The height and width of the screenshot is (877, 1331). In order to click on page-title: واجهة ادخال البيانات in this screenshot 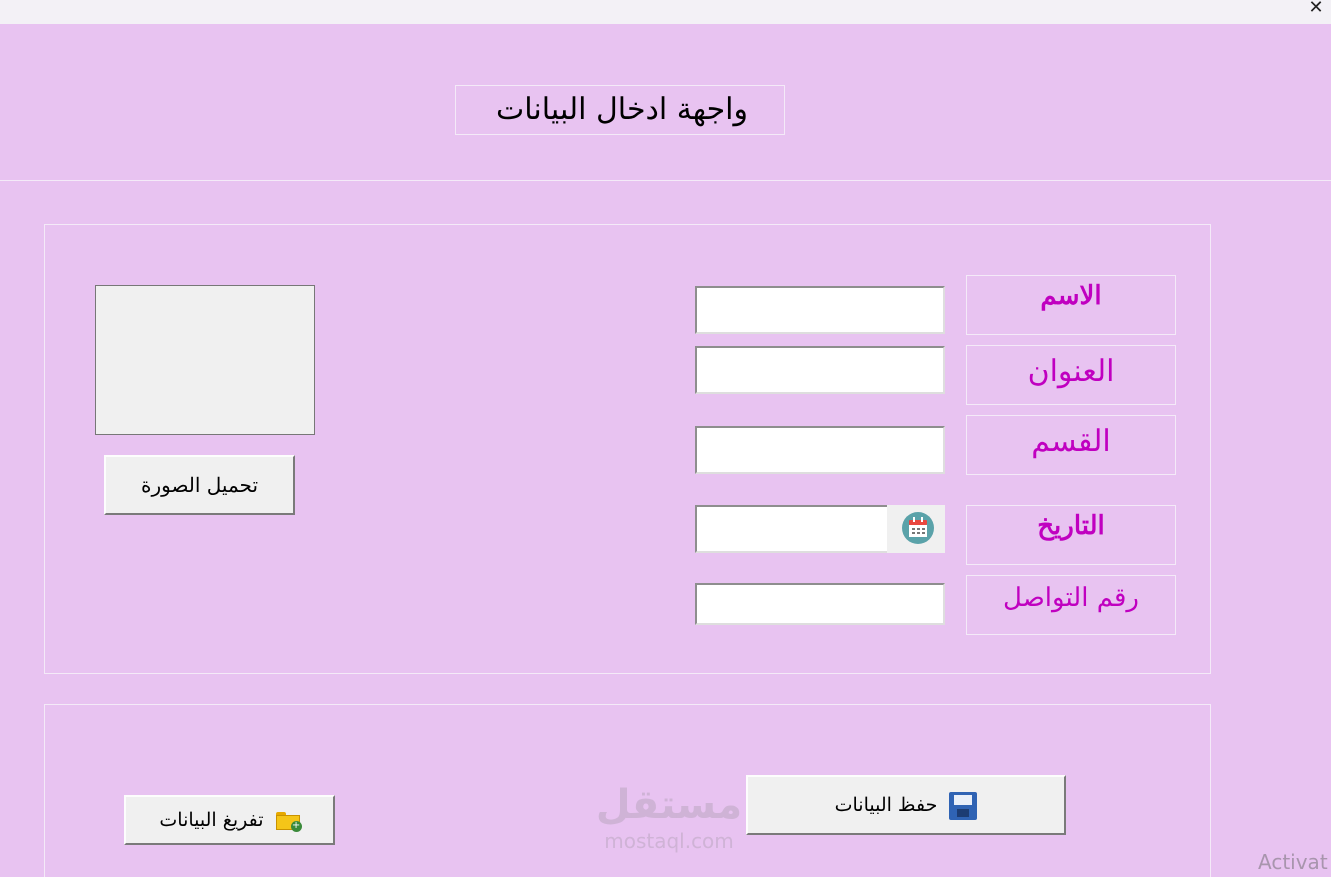, I will do `click(620, 110)`.